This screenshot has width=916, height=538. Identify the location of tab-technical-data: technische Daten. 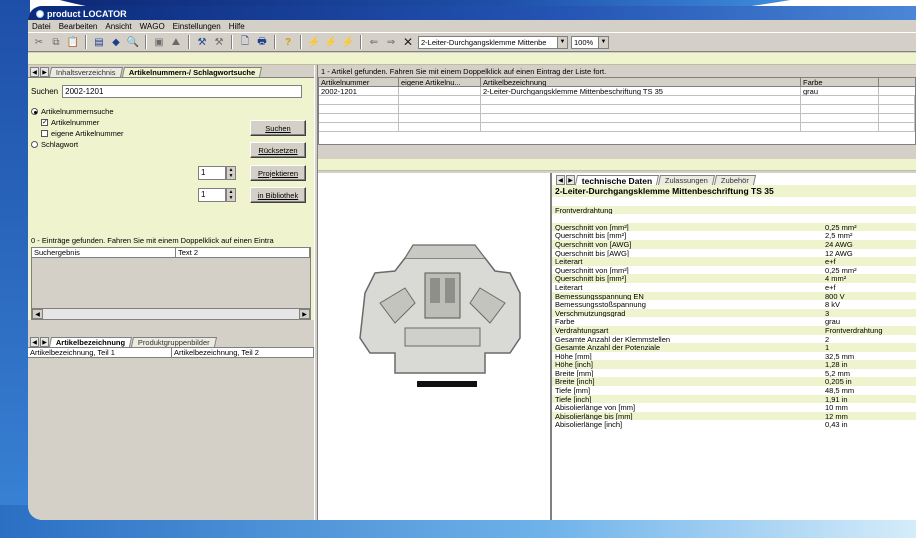
(617, 180).